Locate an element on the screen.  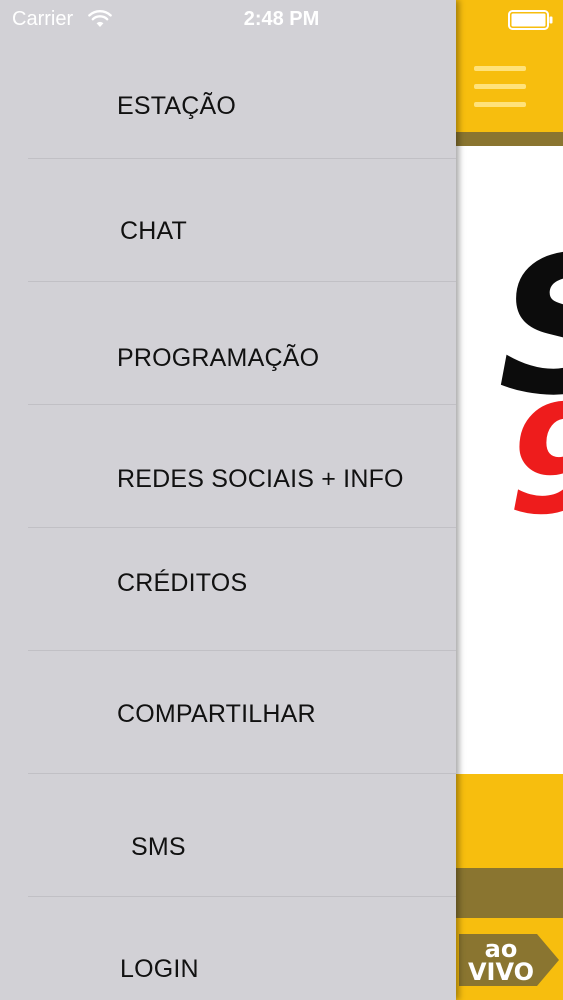
menu-item-label: ESTAÇÃO is located at coordinates (177, 106).